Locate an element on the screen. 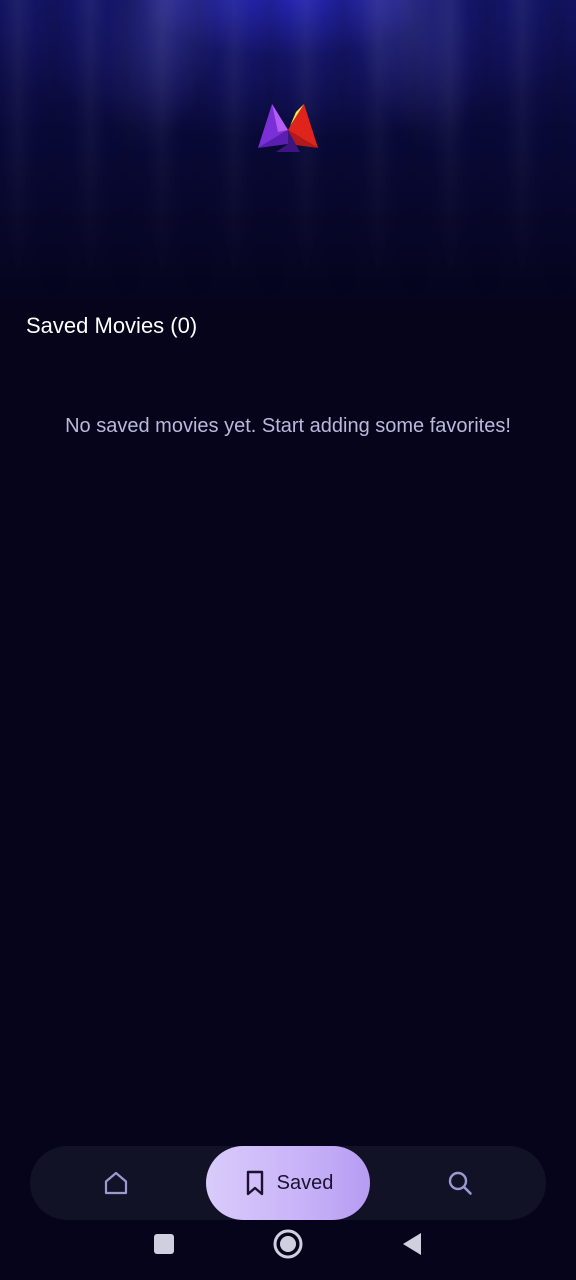  nav-saved-label: Saved is located at coordinates (305, 1182).